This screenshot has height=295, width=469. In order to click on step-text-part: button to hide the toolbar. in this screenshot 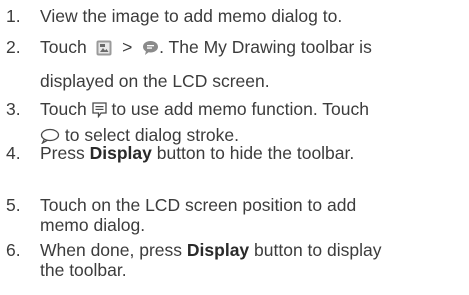, I will do `click(255, 153)`.